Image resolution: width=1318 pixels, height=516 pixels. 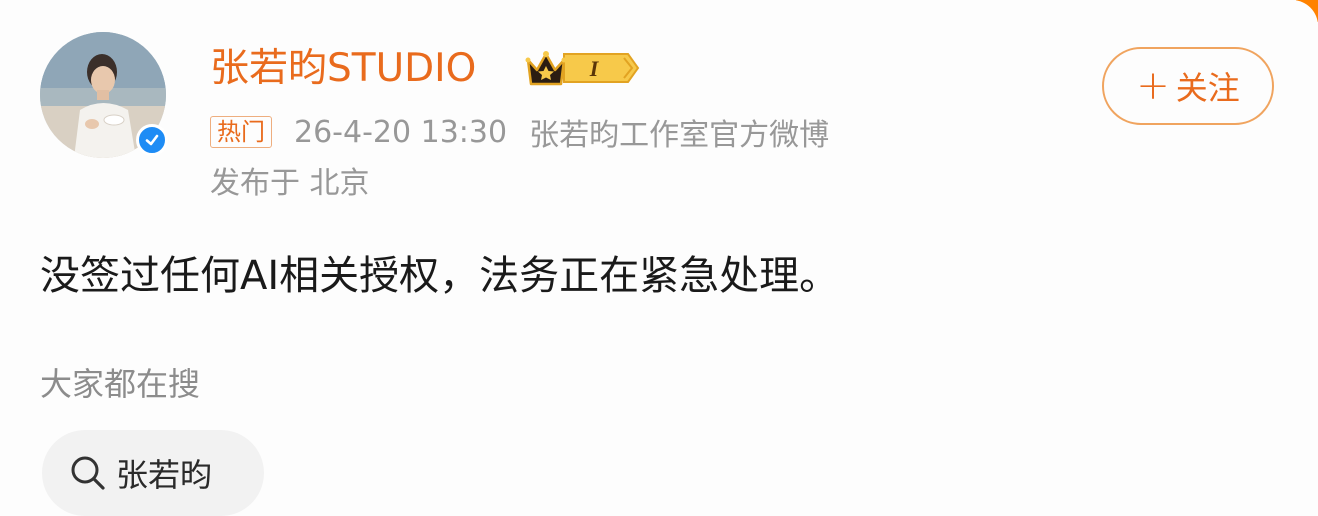 I want to click on username: 张若昀STUDIO, so click(x=343, y=69).